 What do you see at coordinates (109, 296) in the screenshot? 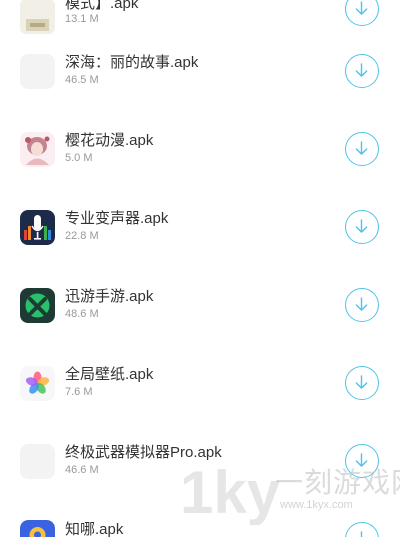
I see `app-name: 迅游手游.apk` at bounding box center [109, 296].